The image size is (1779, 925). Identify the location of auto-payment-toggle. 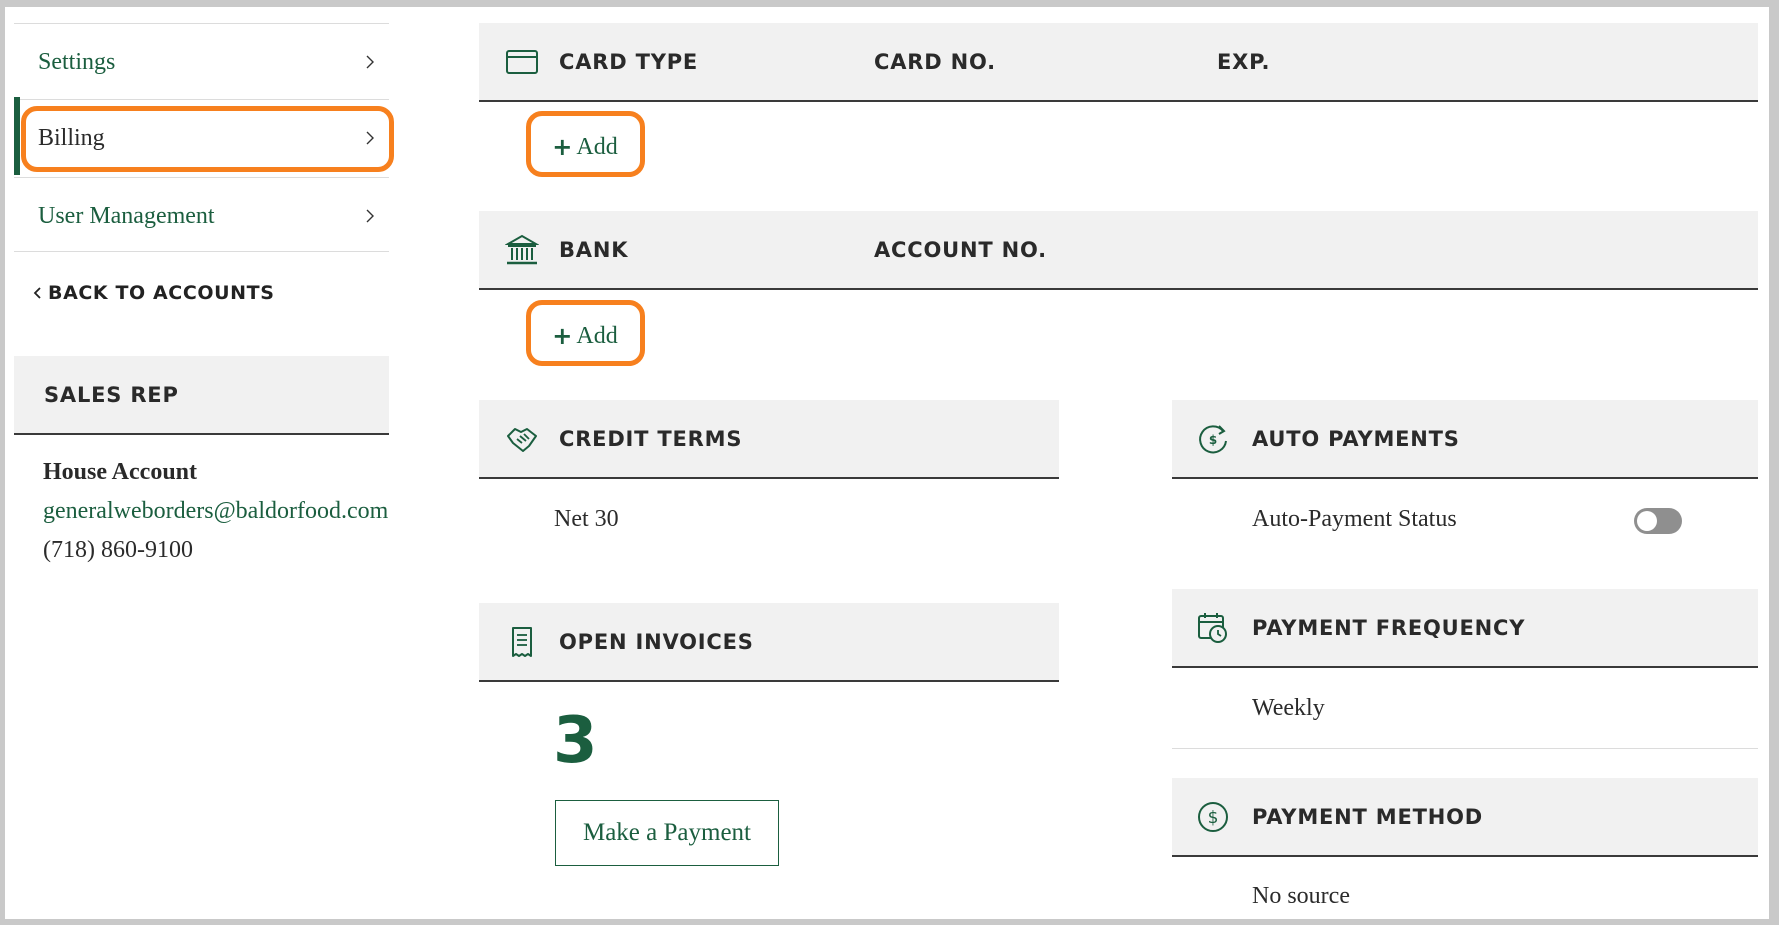
(1658, 521).